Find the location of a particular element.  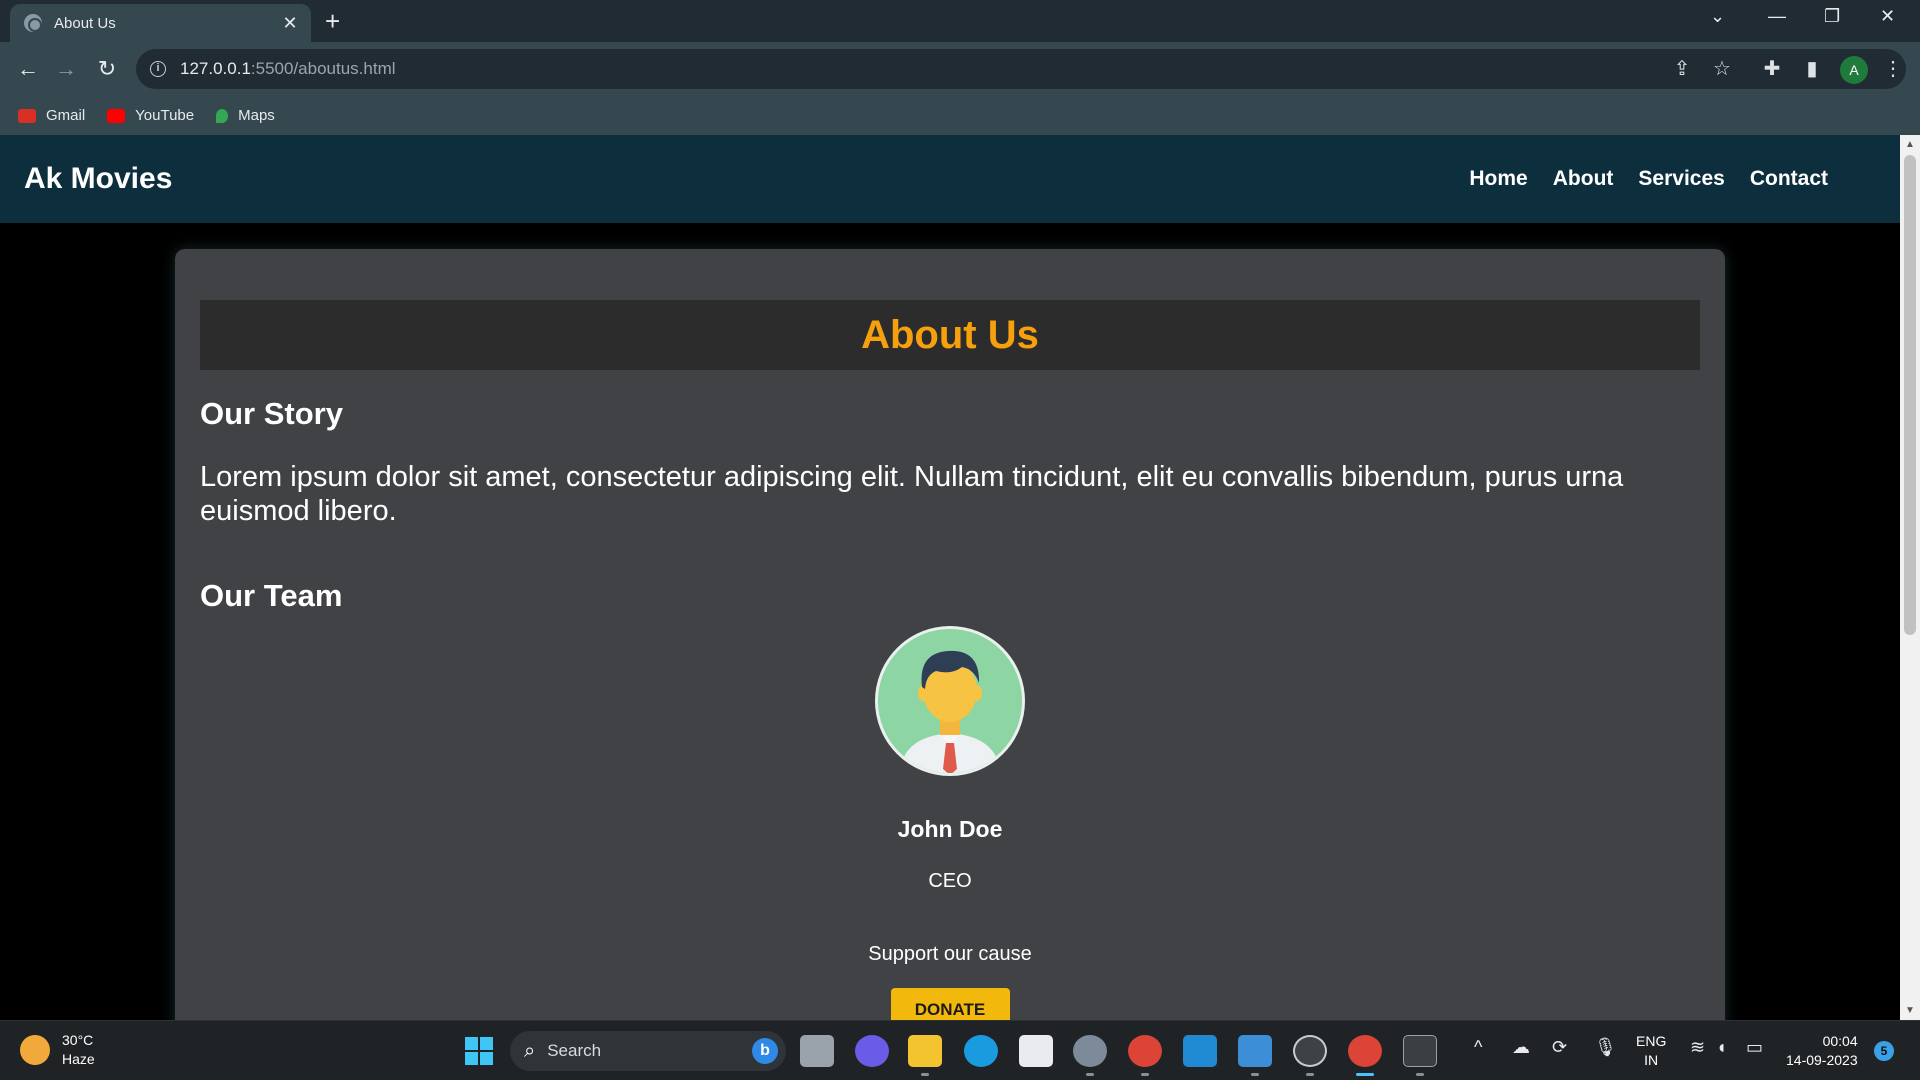

weather-condition: Haze is located at coordinates (78, 1059).